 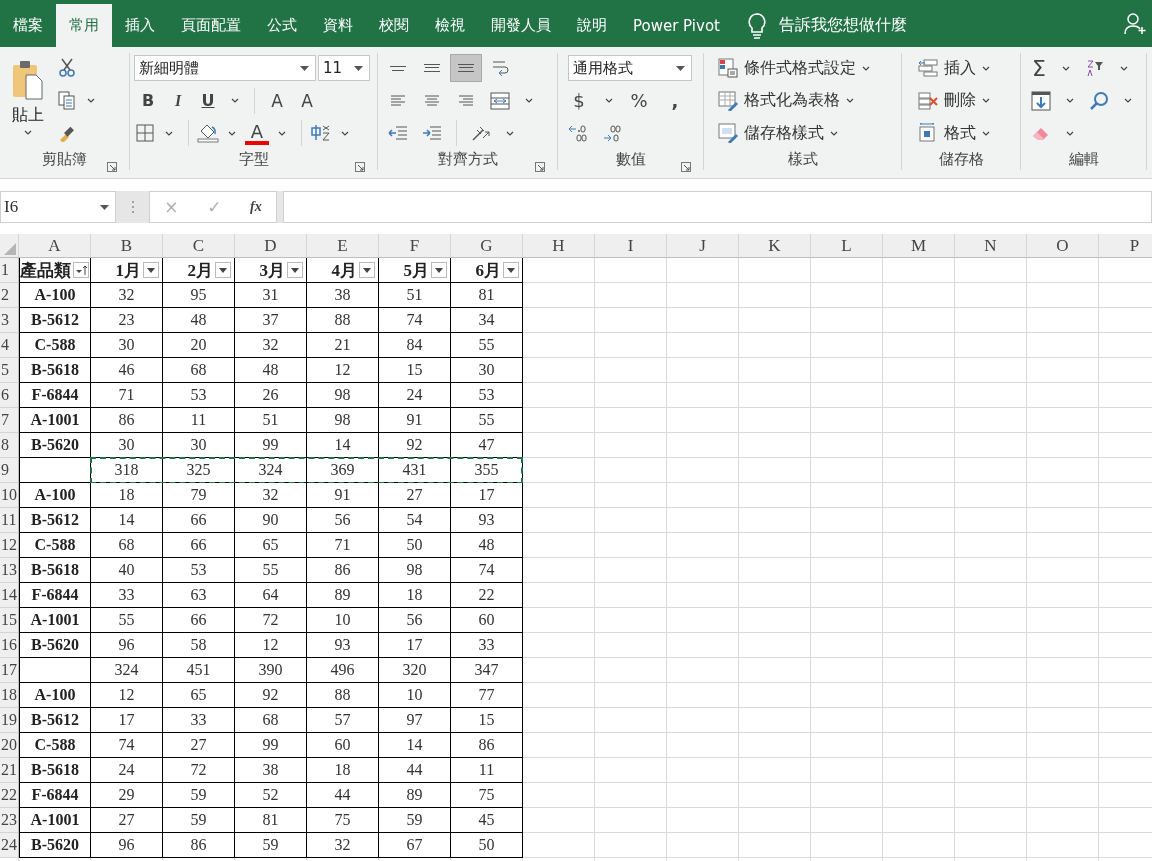 What do you see at coordinates (272, 270) in the screenshot?
I see `header-cell-text: 3月` at bounding box center [272, 270].